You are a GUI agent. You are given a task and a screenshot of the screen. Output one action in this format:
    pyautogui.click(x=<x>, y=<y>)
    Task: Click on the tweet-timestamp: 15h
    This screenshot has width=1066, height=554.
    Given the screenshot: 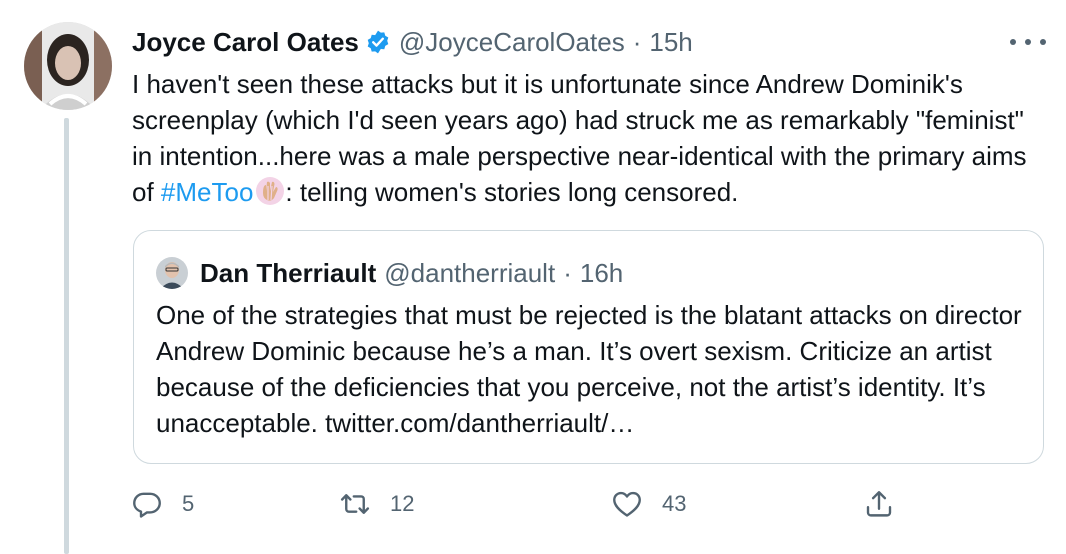 What is the action you would take?
    pyautogui.click(x=670, y=42)
    